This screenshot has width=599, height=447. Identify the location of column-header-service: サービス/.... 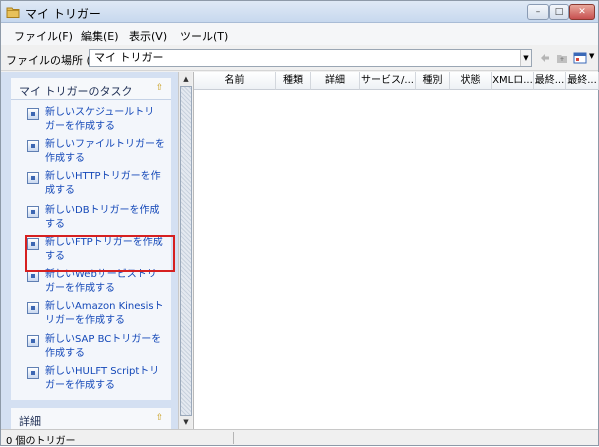
(388, 81).